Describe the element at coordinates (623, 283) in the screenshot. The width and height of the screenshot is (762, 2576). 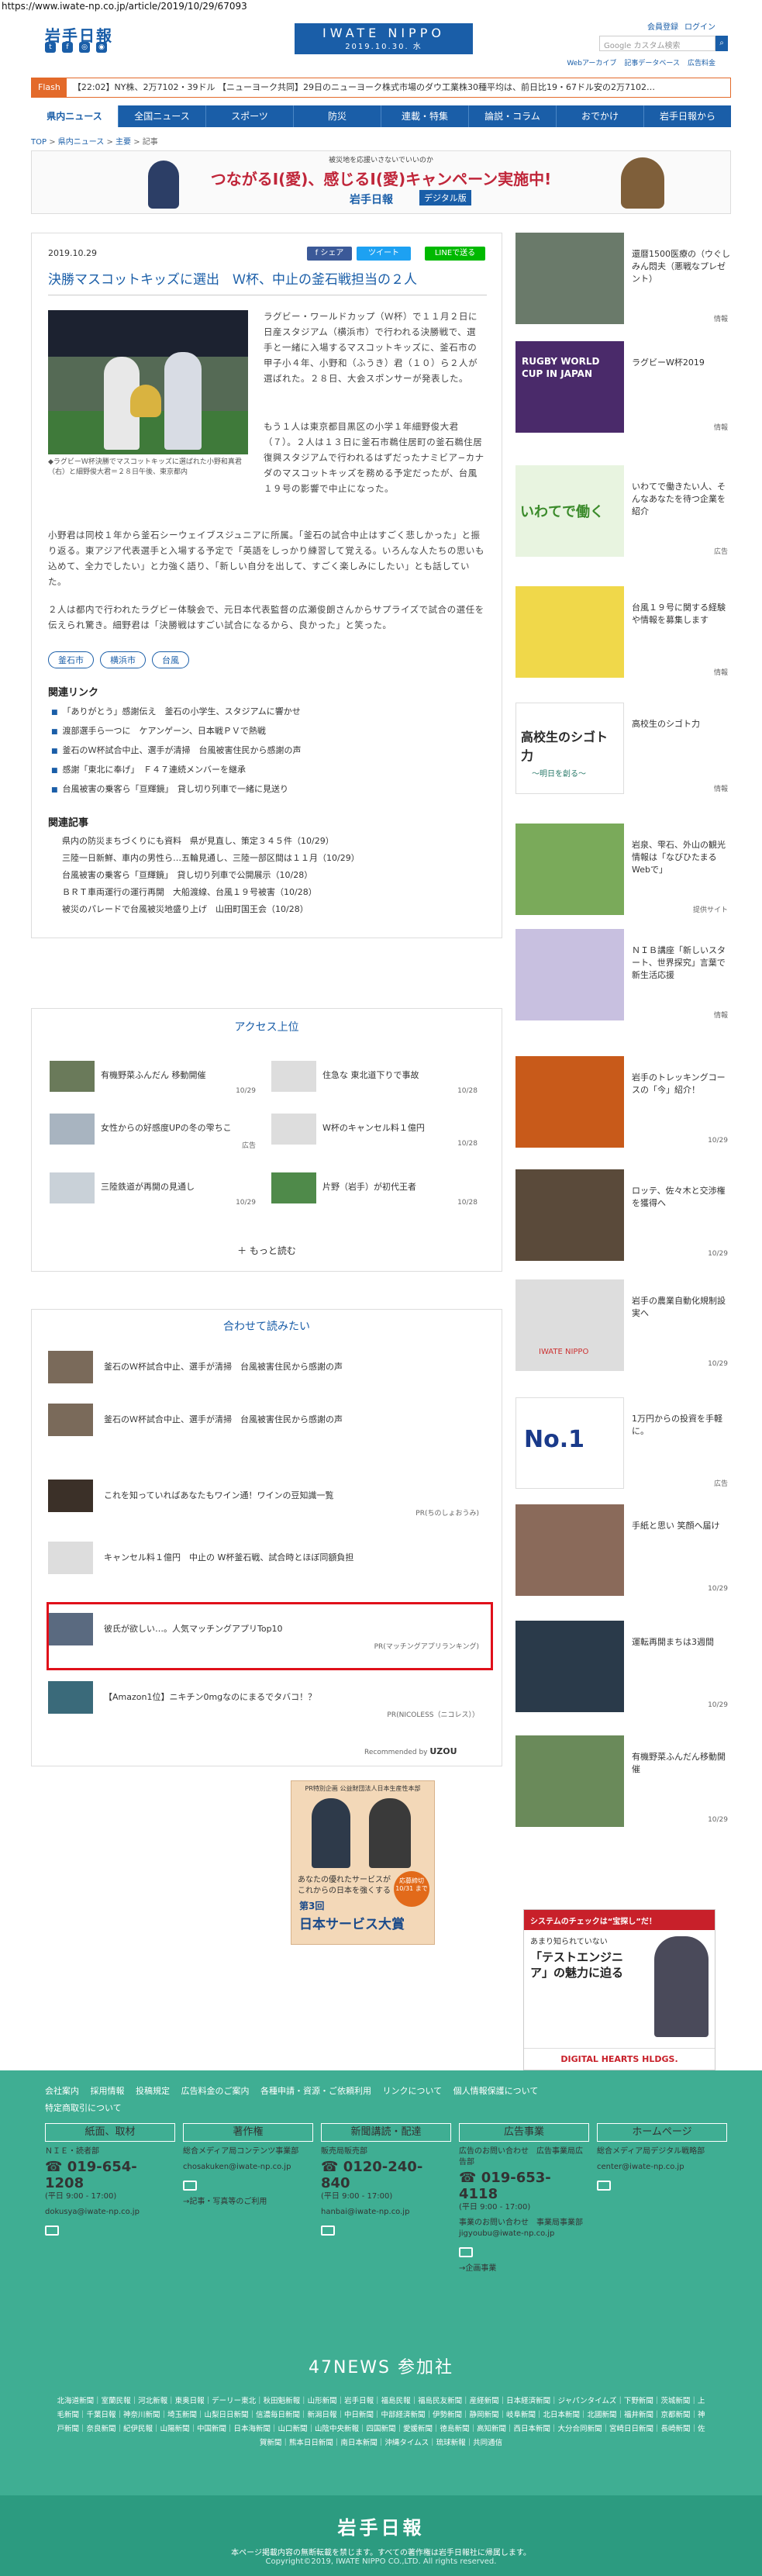
I see `sidebar-item: 還暦1500医療の（ウぐしみん悶夫（悪戦なプレゼント） 情報` at that location.